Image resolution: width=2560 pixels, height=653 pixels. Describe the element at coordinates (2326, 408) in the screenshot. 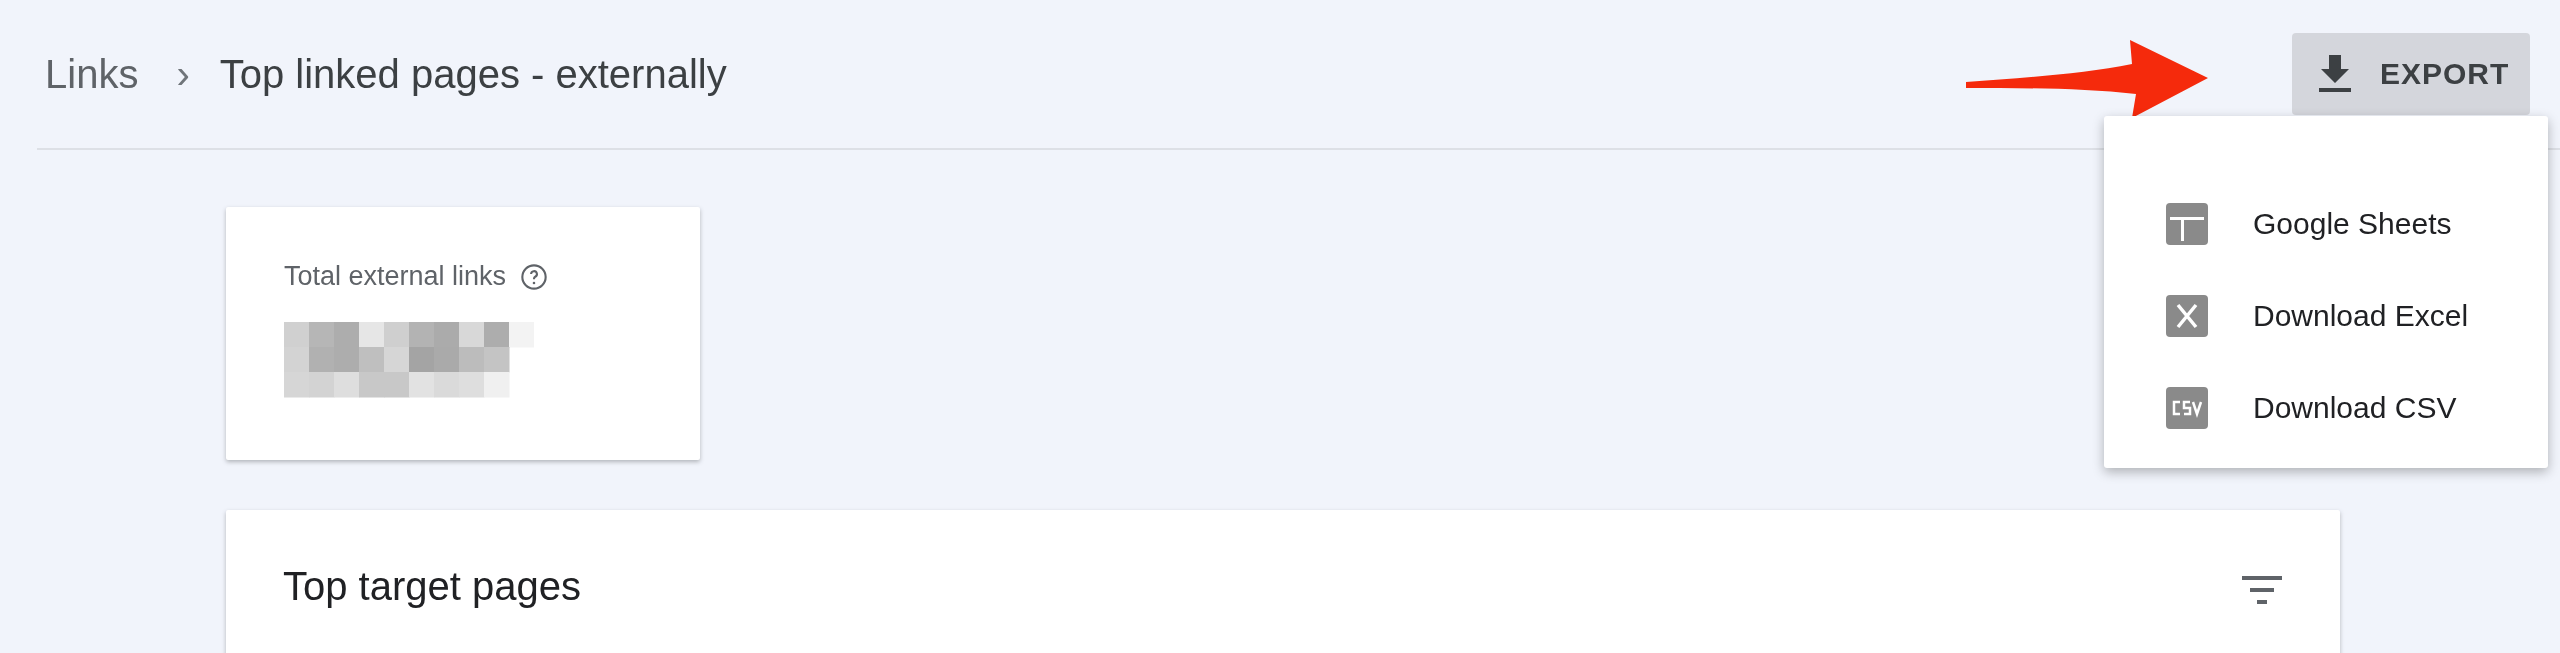

I see `menu-item: Download CSV` at that location.